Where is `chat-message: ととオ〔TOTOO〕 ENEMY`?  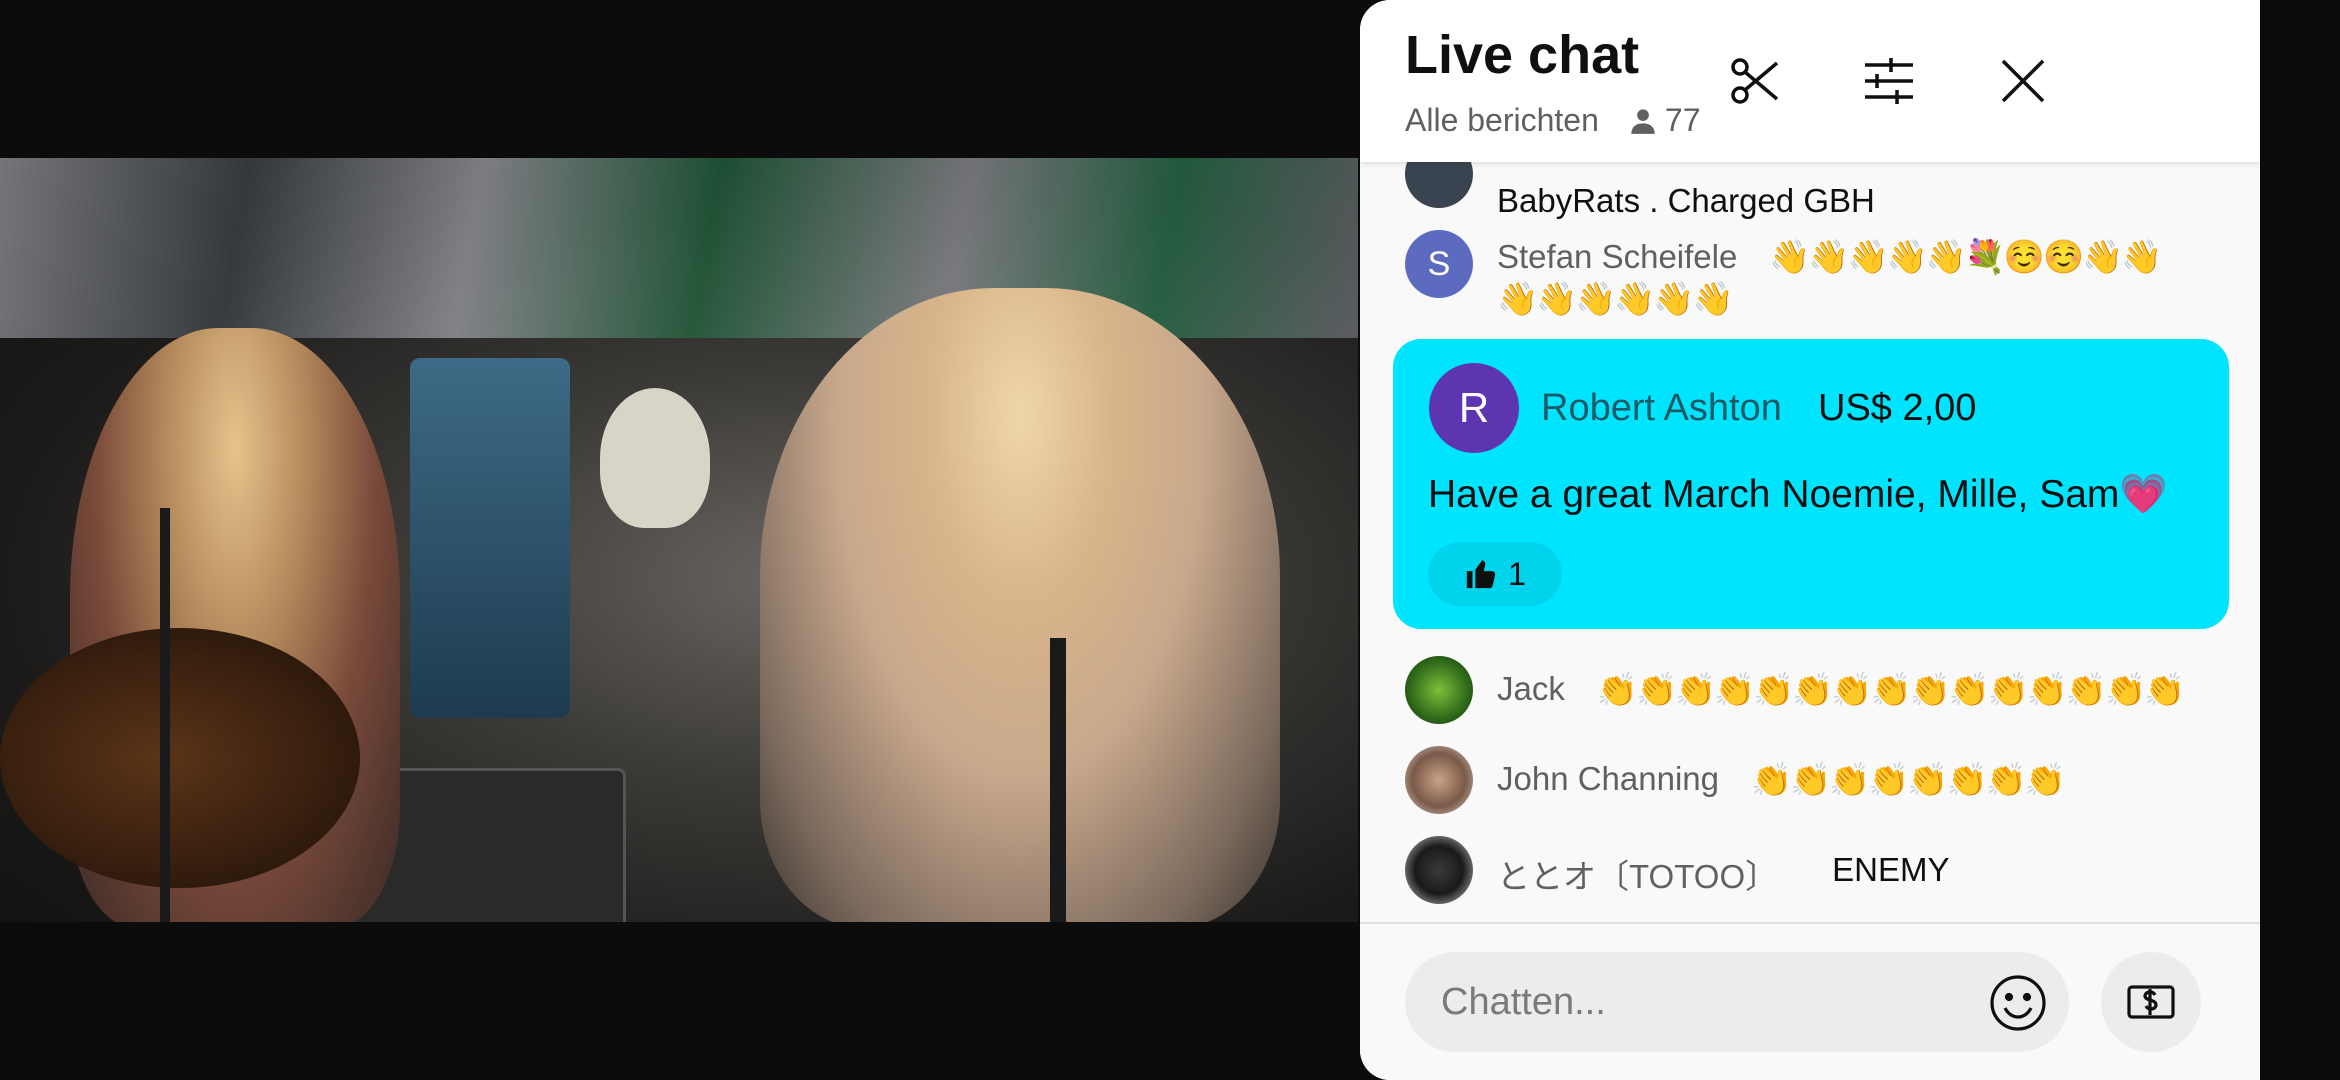
chat-message: ととオ〔TOTOO〕 ENEMY is located at coordinates (1677, 870).